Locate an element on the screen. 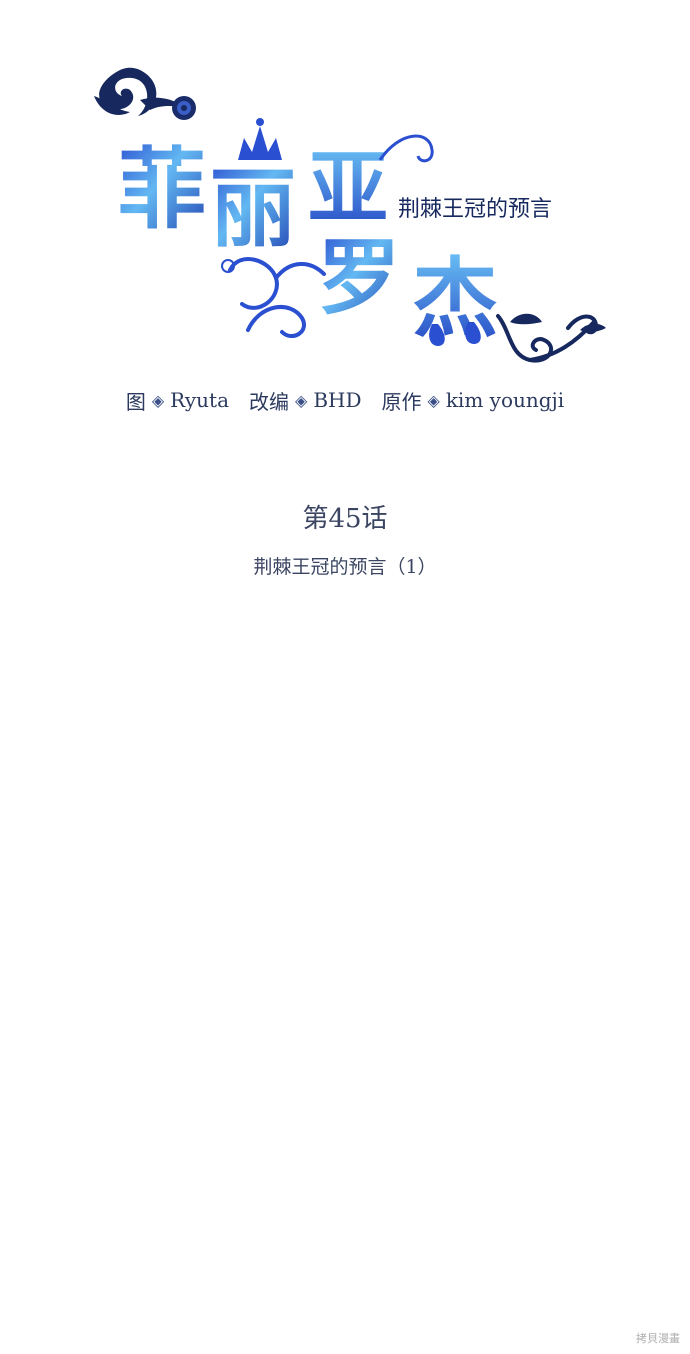 The width and height of the screenshot is (690, 1354). title-char-3: 亚 is located at coordinates (348, 188).